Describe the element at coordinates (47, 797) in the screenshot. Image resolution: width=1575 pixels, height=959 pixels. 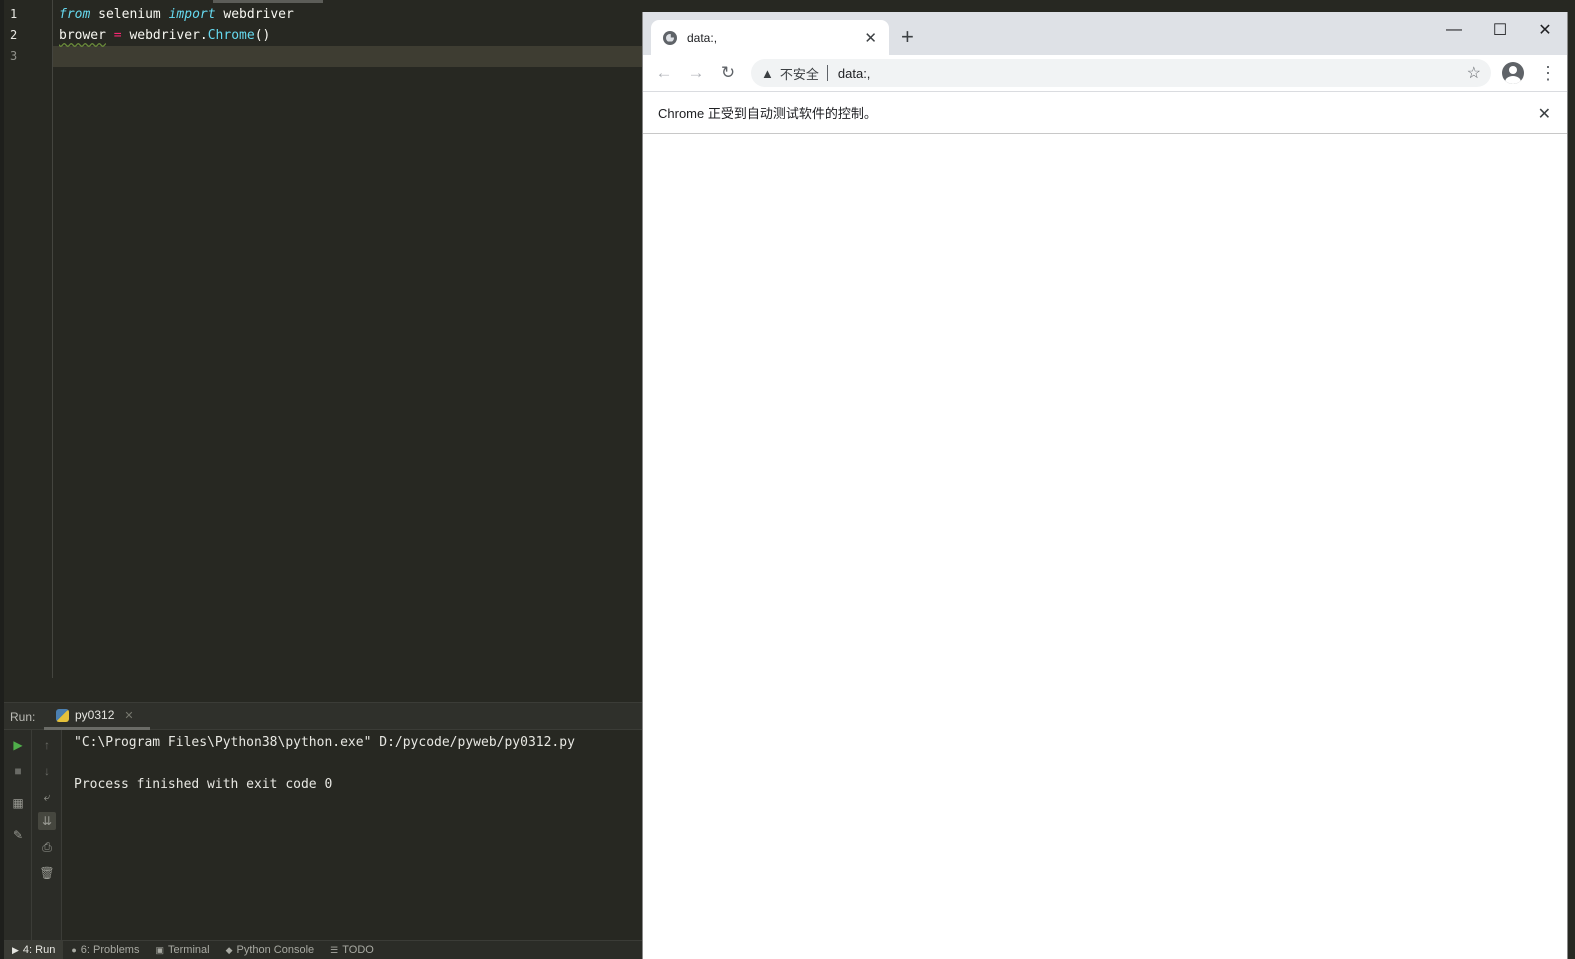
I see `soft-wrap-icon: ⤶` at that location.